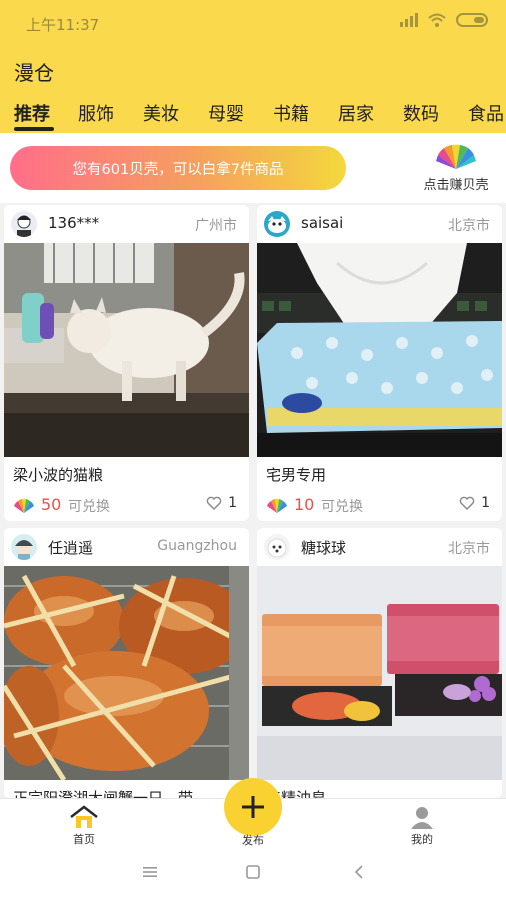 The image size is (506, 900). What do you see at coordinates (456, 156) in the screenshot?
I see `shell-fan-icon` at bounding box center [456, 156].